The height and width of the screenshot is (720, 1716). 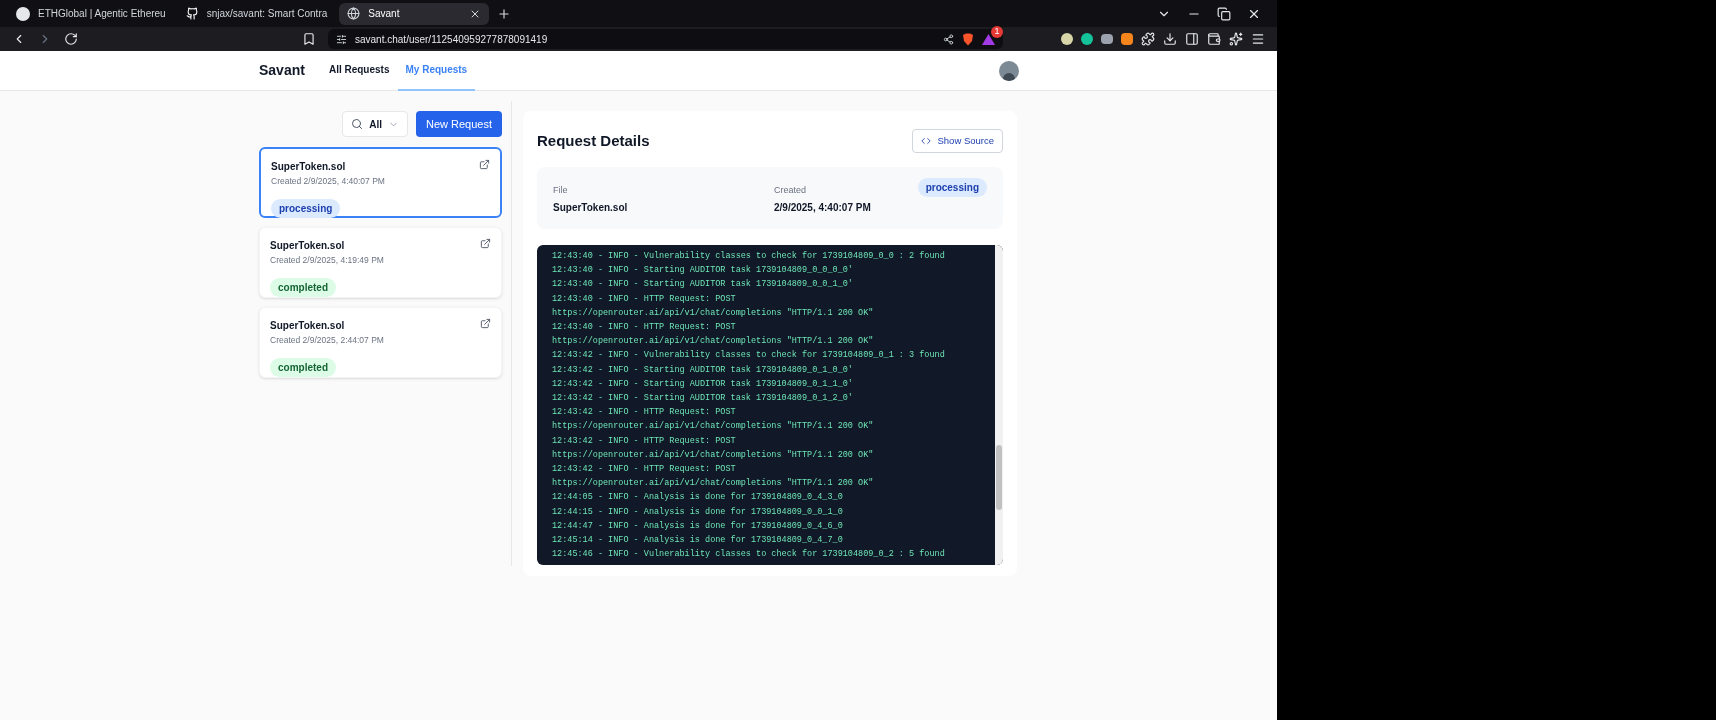 I want to click on browser-tab: Savant, so click(x=414, y=13).